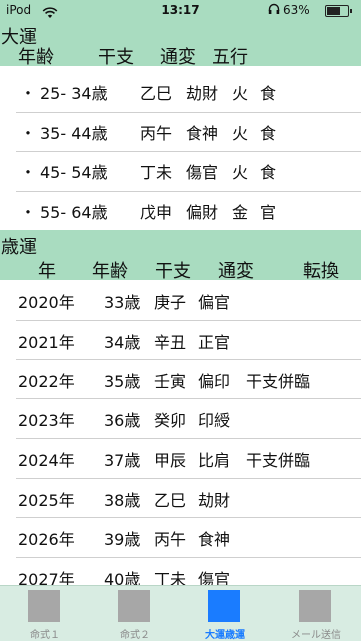 This screenshot has height=641, width=361. I want to click on status-bar: iPod 13:17 63%, so click(180, 11).